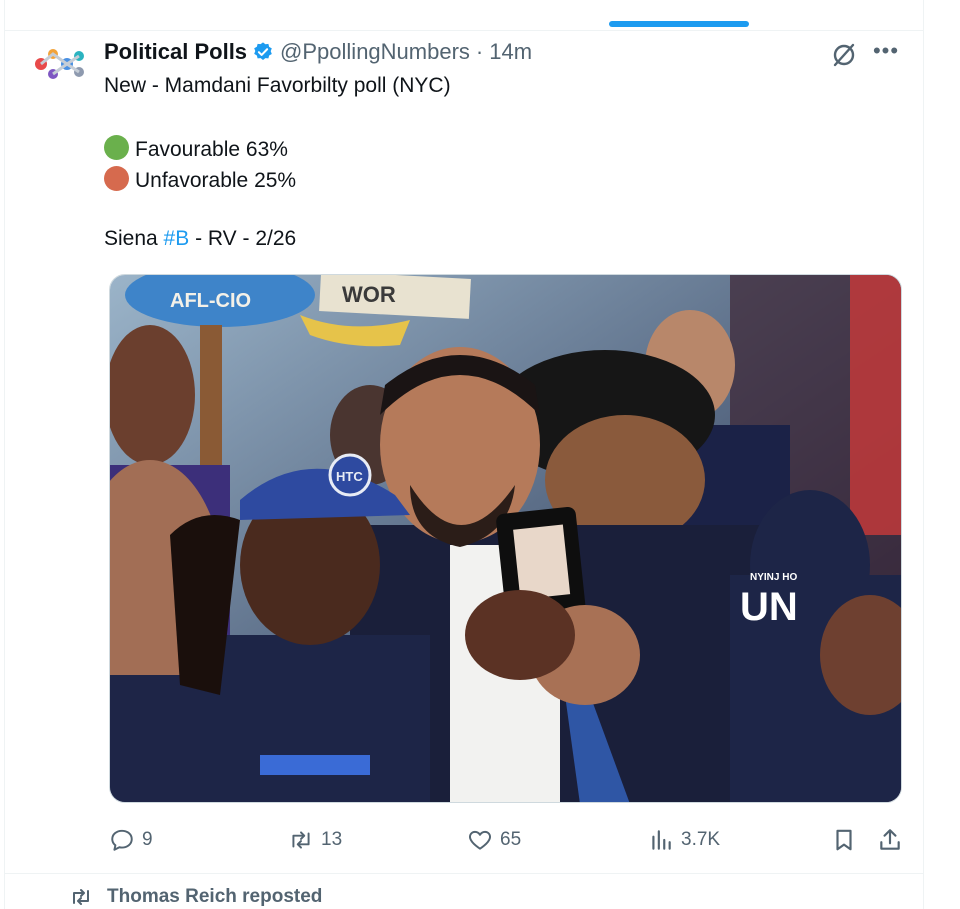 Image resolution: width=960 pixels, height=909 pixels. Describe the element at coordinates (773, 577) in the screenshot. I see `shirt-small-text: NYINJ HO` at that location.